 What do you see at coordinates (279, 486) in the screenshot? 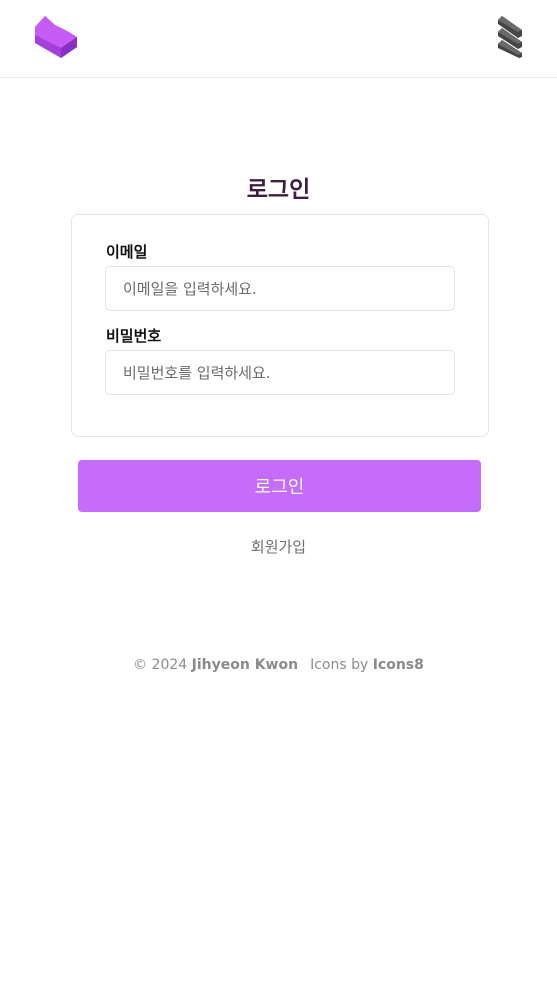
I see `login-button: 로그인` at bounding box center [279, 486].